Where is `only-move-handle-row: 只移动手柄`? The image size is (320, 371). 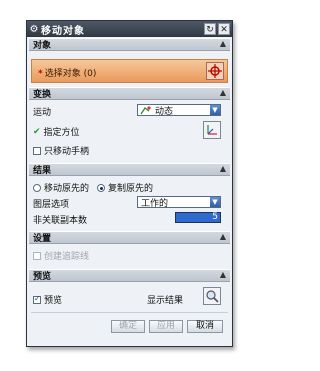 only-move-handle-row: 只移动手柄 is located at coordinates (61, 150).